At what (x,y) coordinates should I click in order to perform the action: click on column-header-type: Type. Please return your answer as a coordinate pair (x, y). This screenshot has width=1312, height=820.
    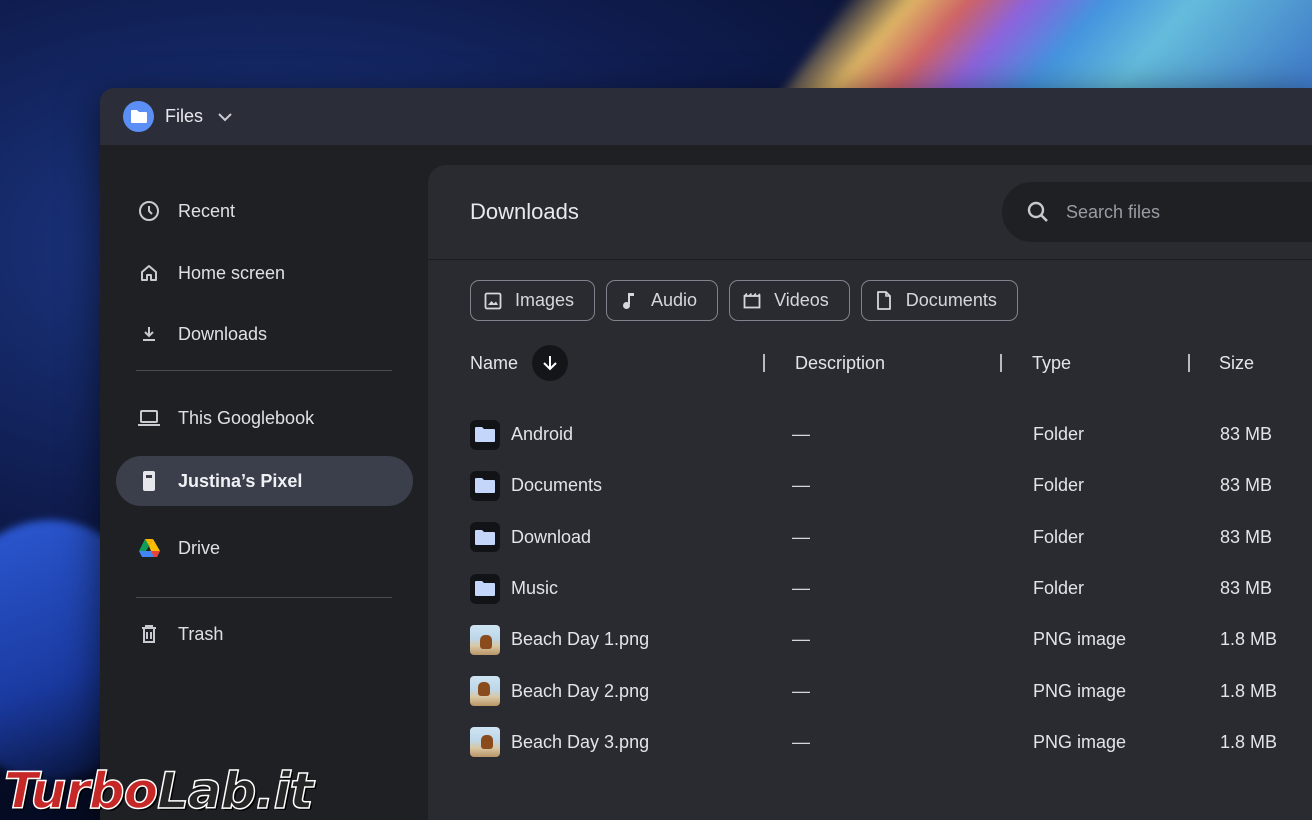
    Looking at the image, I should click on (1051, 363).